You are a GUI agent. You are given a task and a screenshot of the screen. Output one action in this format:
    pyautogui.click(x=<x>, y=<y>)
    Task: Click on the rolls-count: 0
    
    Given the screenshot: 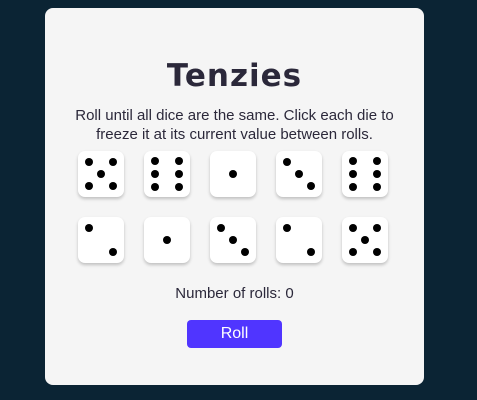 What is the action you would take?
    pyautogui.click(x=289, y=293)
    